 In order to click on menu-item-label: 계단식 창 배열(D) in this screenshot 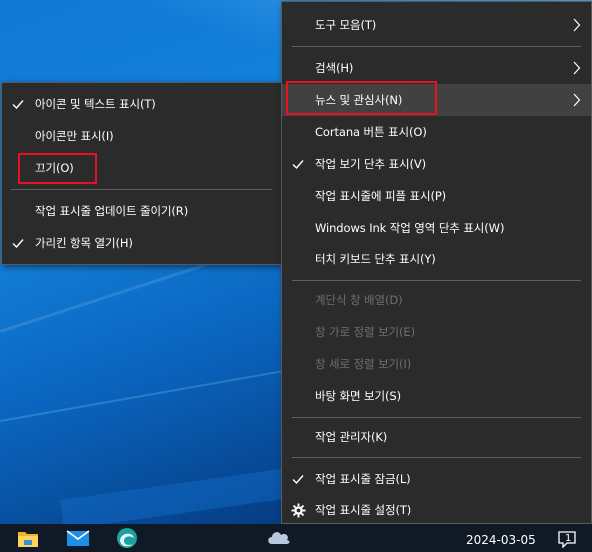, I will do `click(359, 300)`.